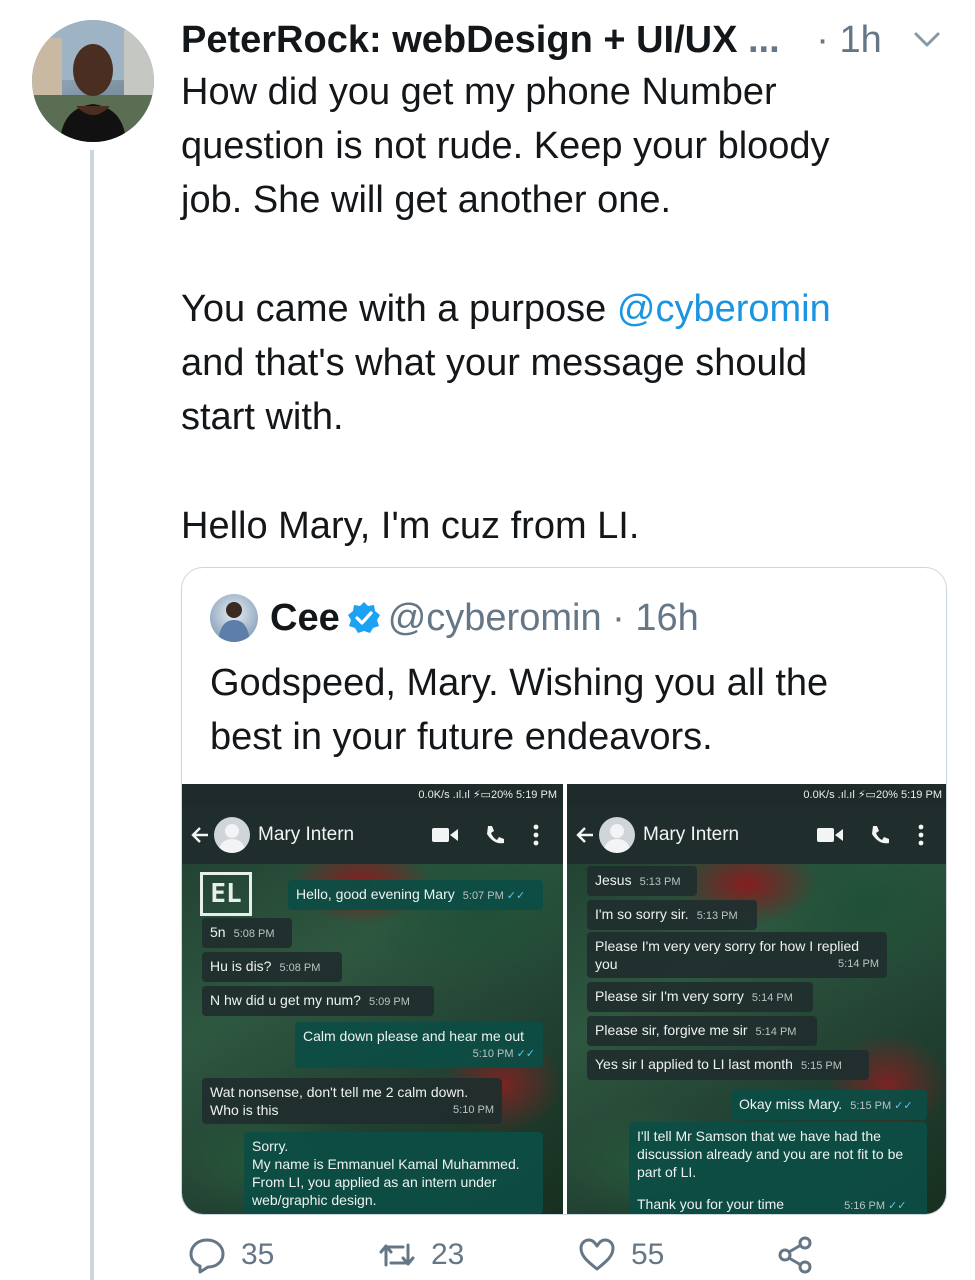 The image size is (975, 1280). I want to click on video-call-icon, so click(830, 835).